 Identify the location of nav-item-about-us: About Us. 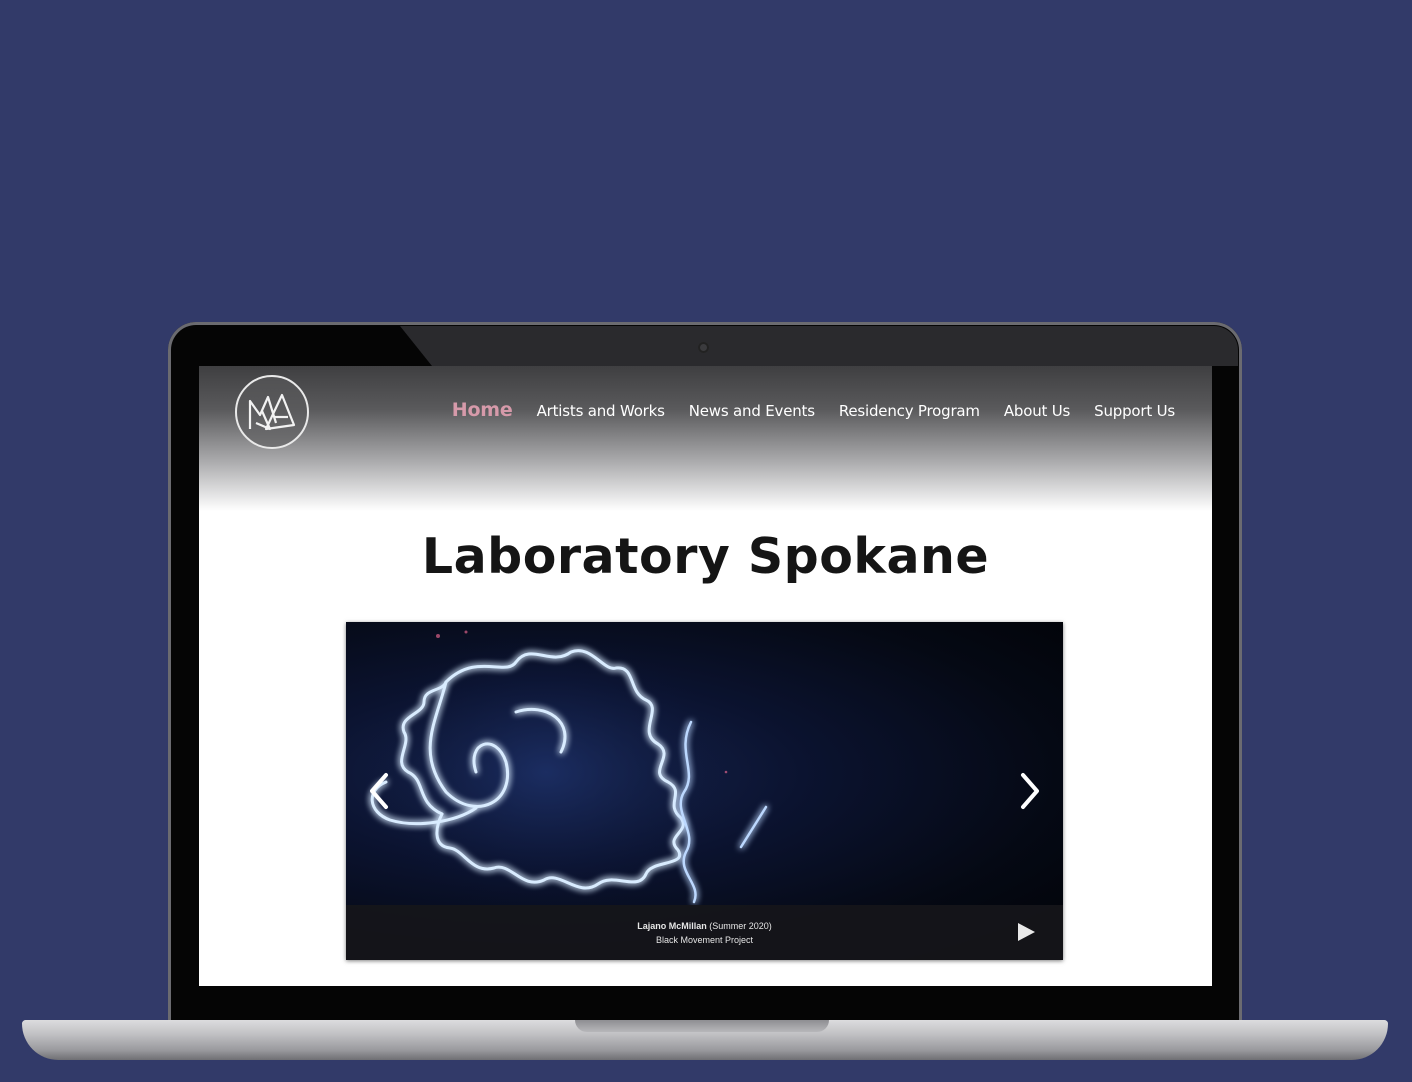
(1037, 411).